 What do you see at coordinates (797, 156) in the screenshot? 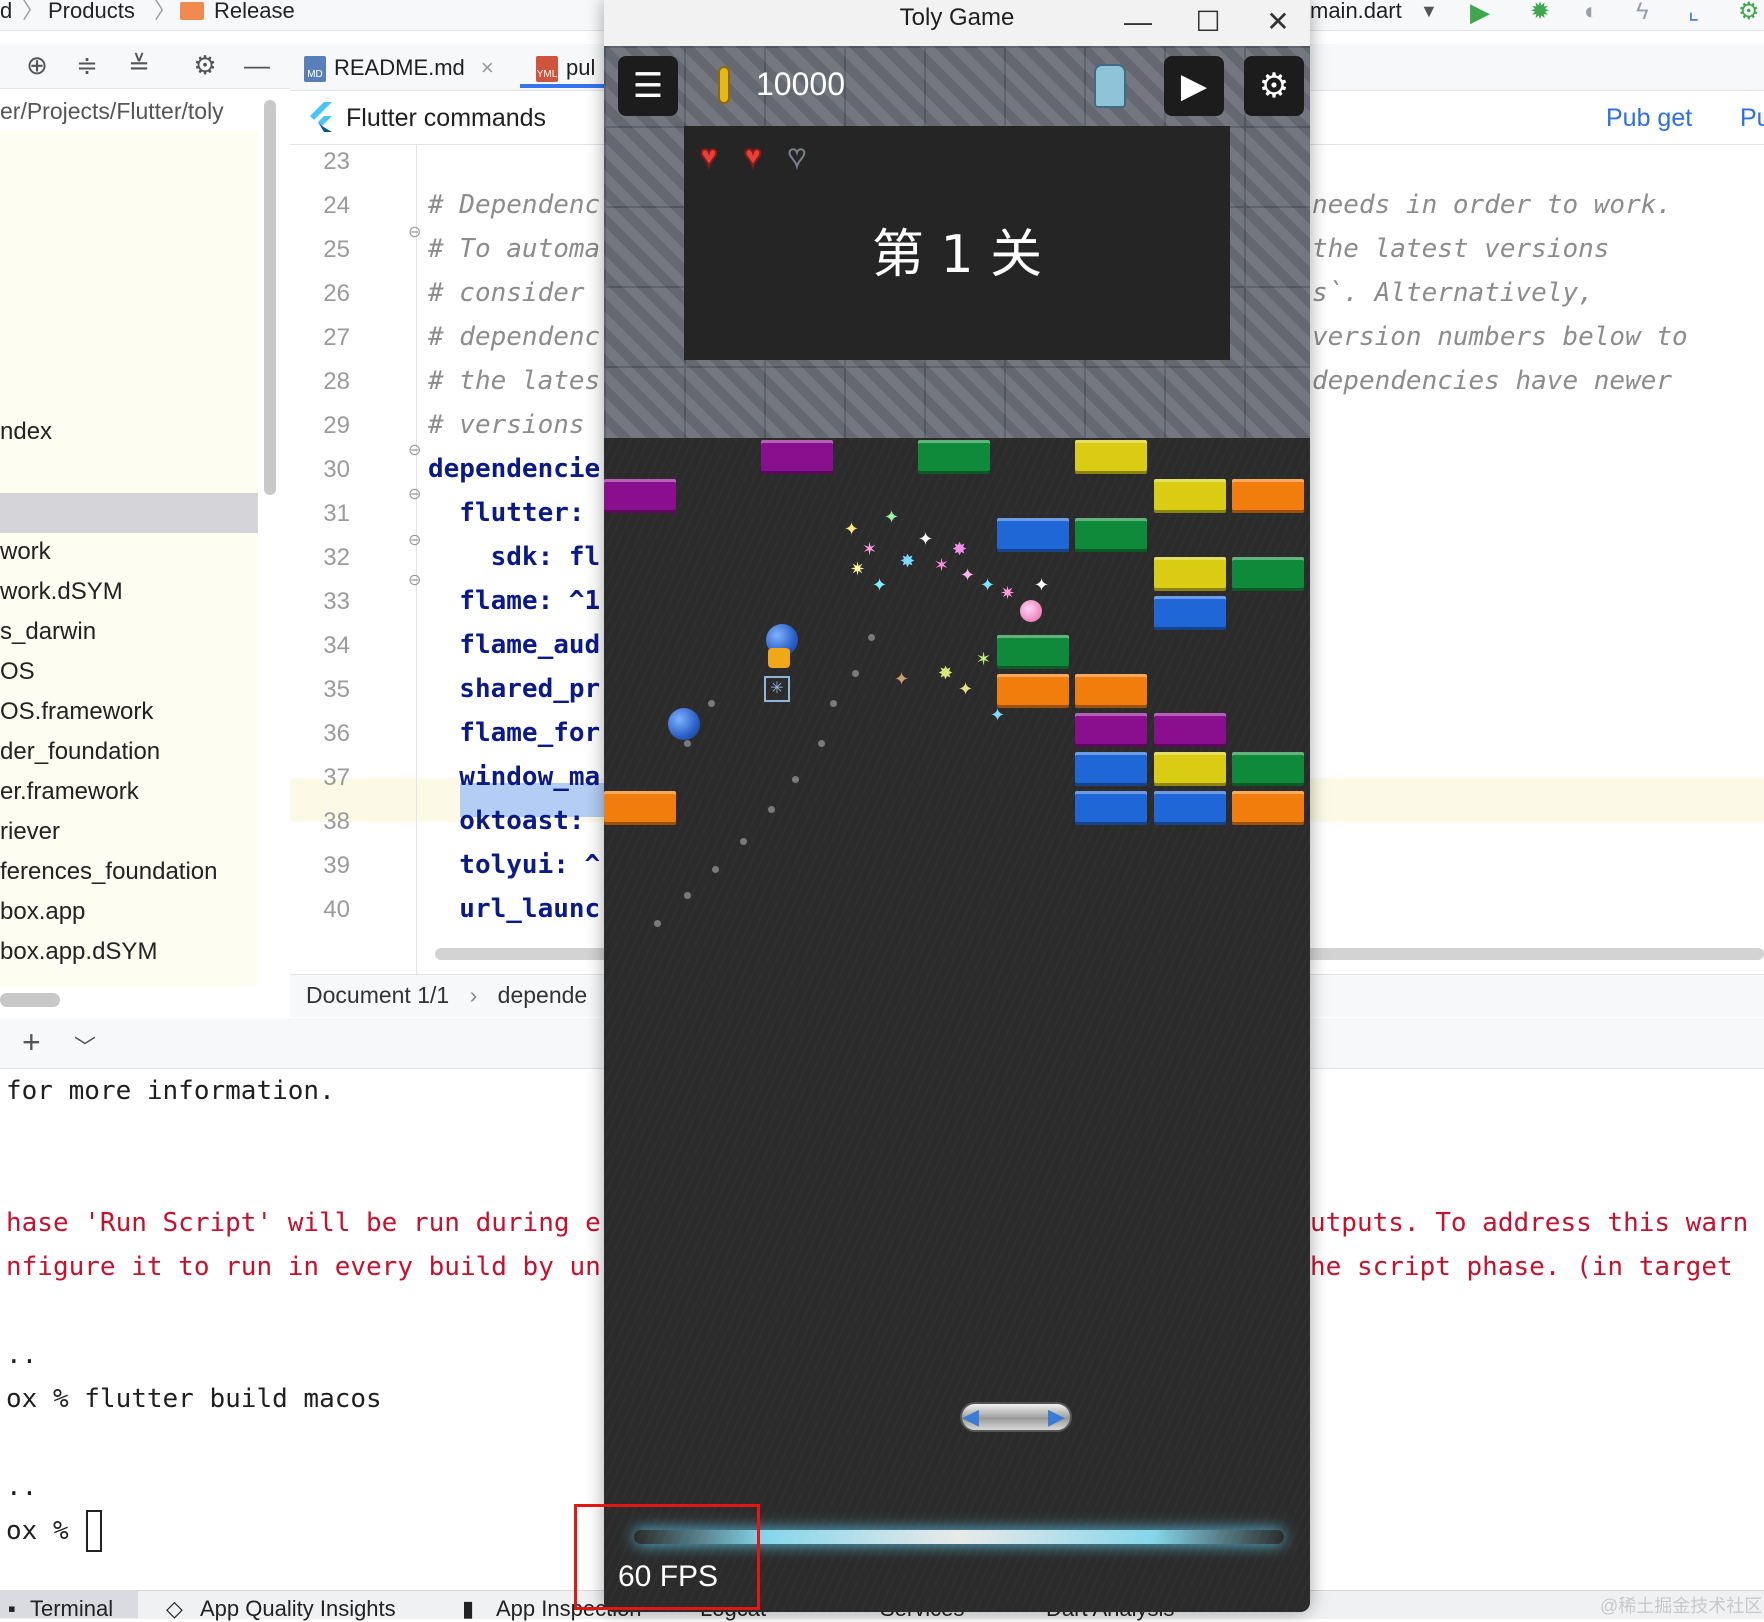
I see `heart-empty-icon: ♥` at bounding box center [797, 156].